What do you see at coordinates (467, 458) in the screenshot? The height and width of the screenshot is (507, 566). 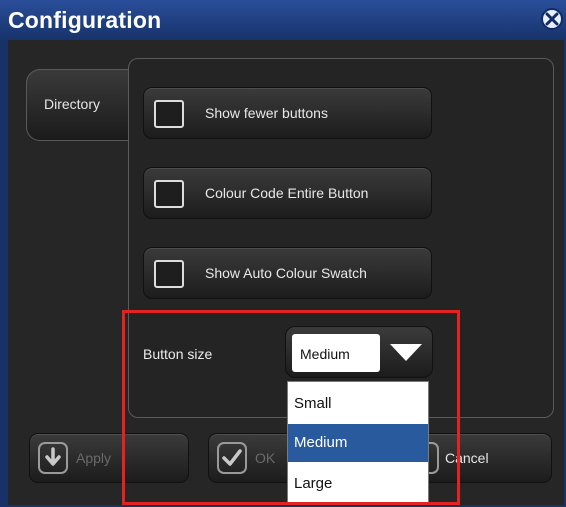 I see `cancel-label: Cancel` at bounding box center [467, 458].